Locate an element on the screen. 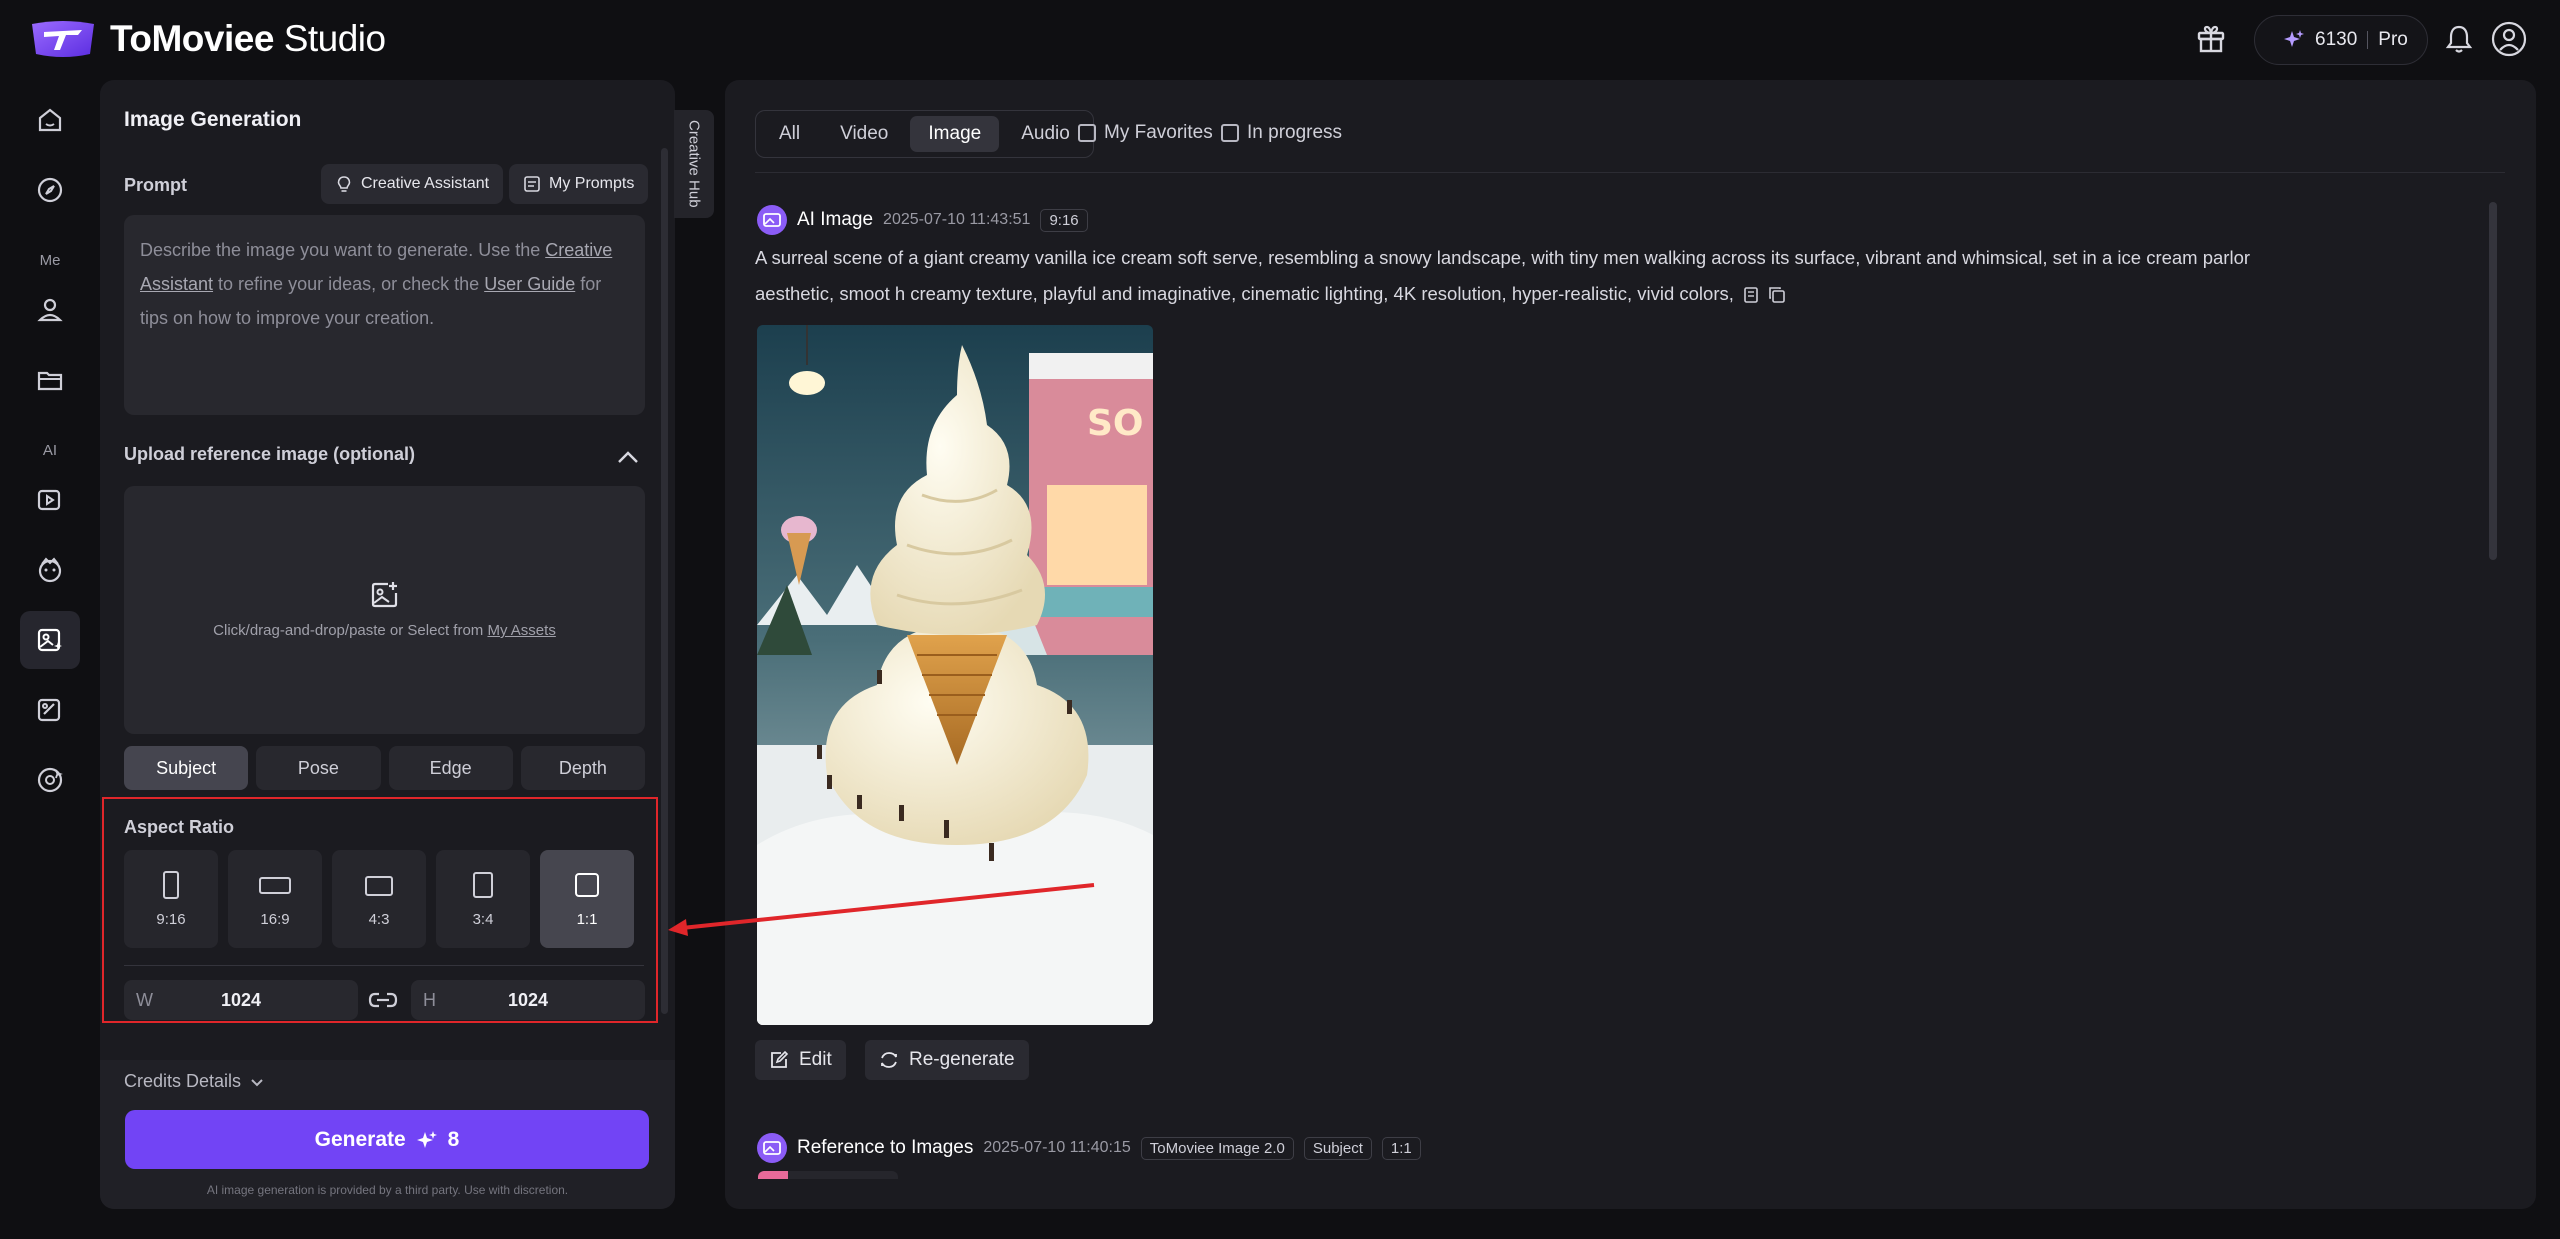 This screenshot has width=2560, height=1239. creative-assistant-button: Creative Assistant is located at coordinates (412, 184).